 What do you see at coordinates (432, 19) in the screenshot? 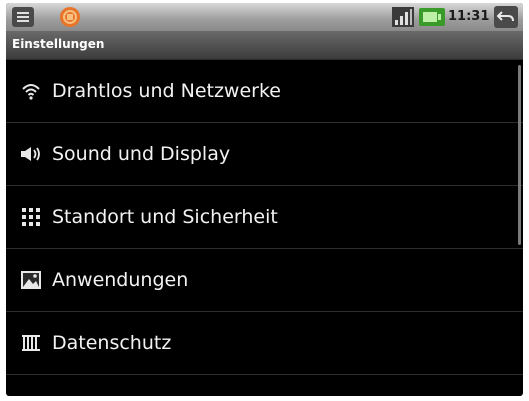
I see `battery-icon` at bounding box center [432, 19].